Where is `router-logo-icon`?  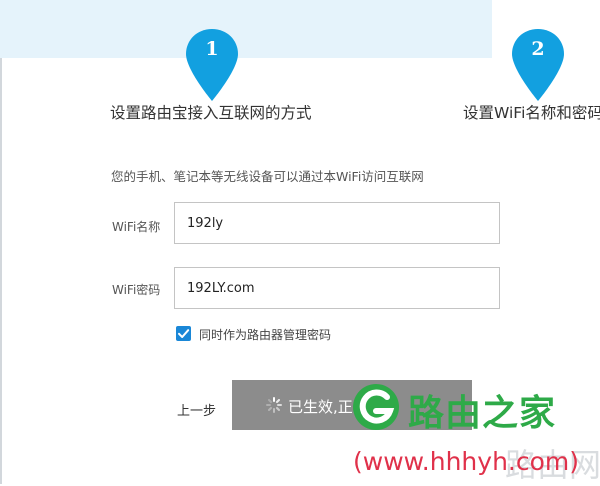 router-logo-icon is located at coordinates (376, 407).